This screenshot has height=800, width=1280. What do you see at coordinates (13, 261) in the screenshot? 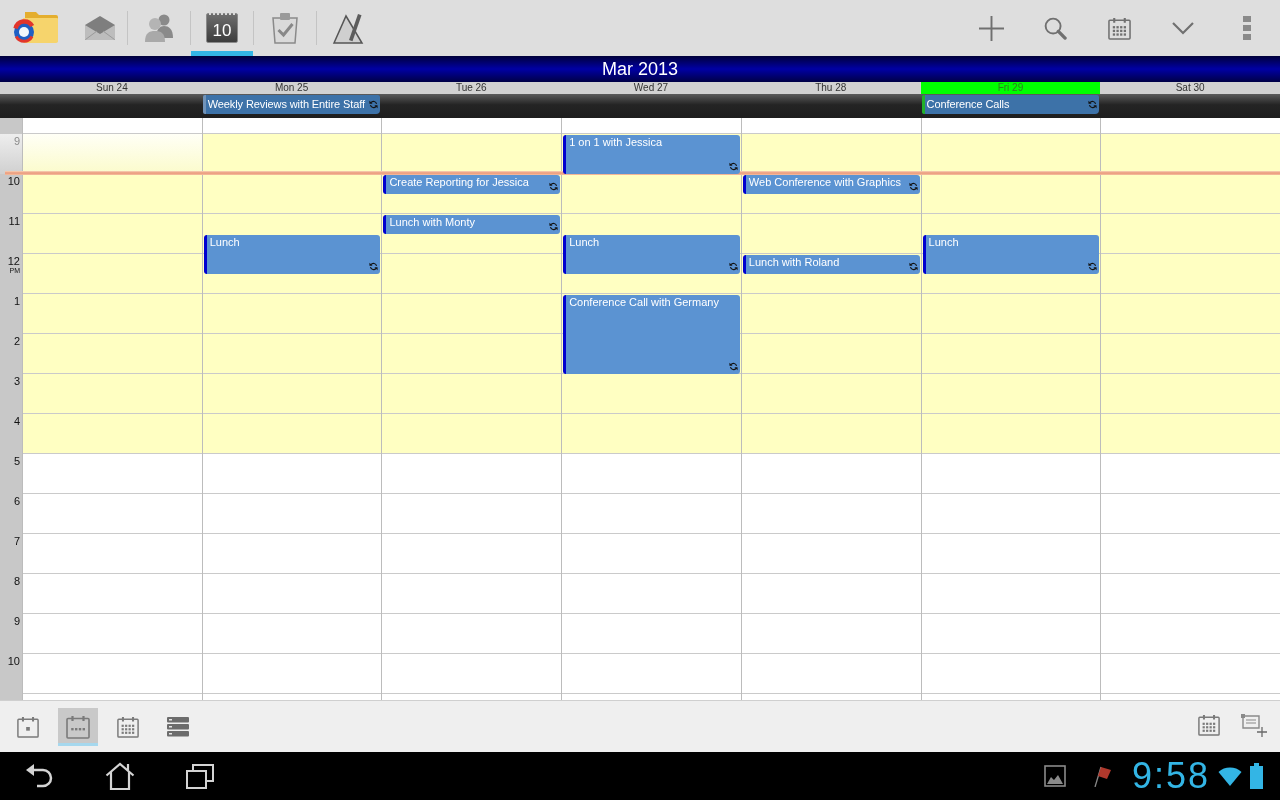
I see `hour-label: 12` at bounding box center [13, 261].